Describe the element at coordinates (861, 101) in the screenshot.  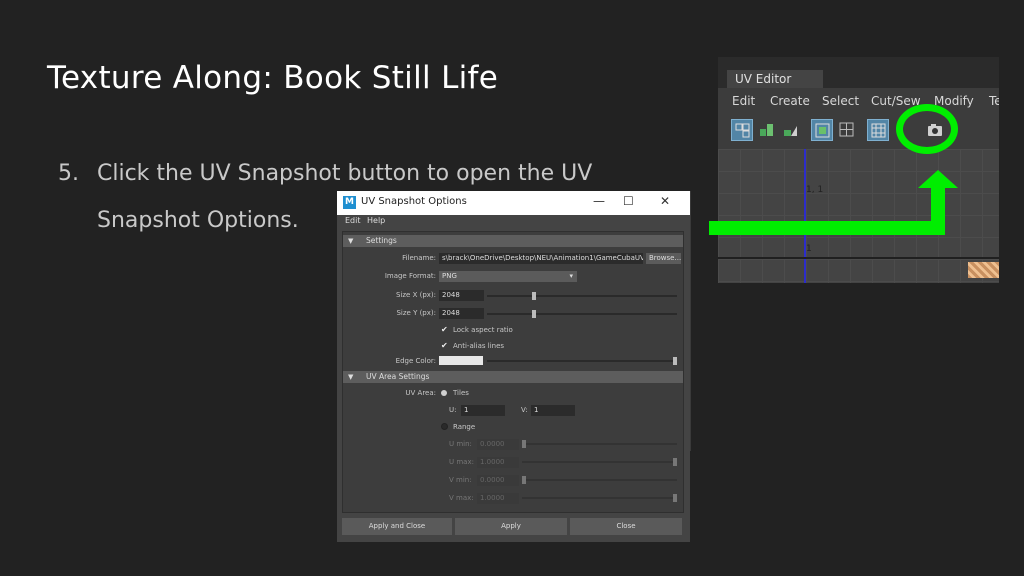
I see `uv-editor-menubar: Edit Create Select Cut/Sew Modify Te` at that location.